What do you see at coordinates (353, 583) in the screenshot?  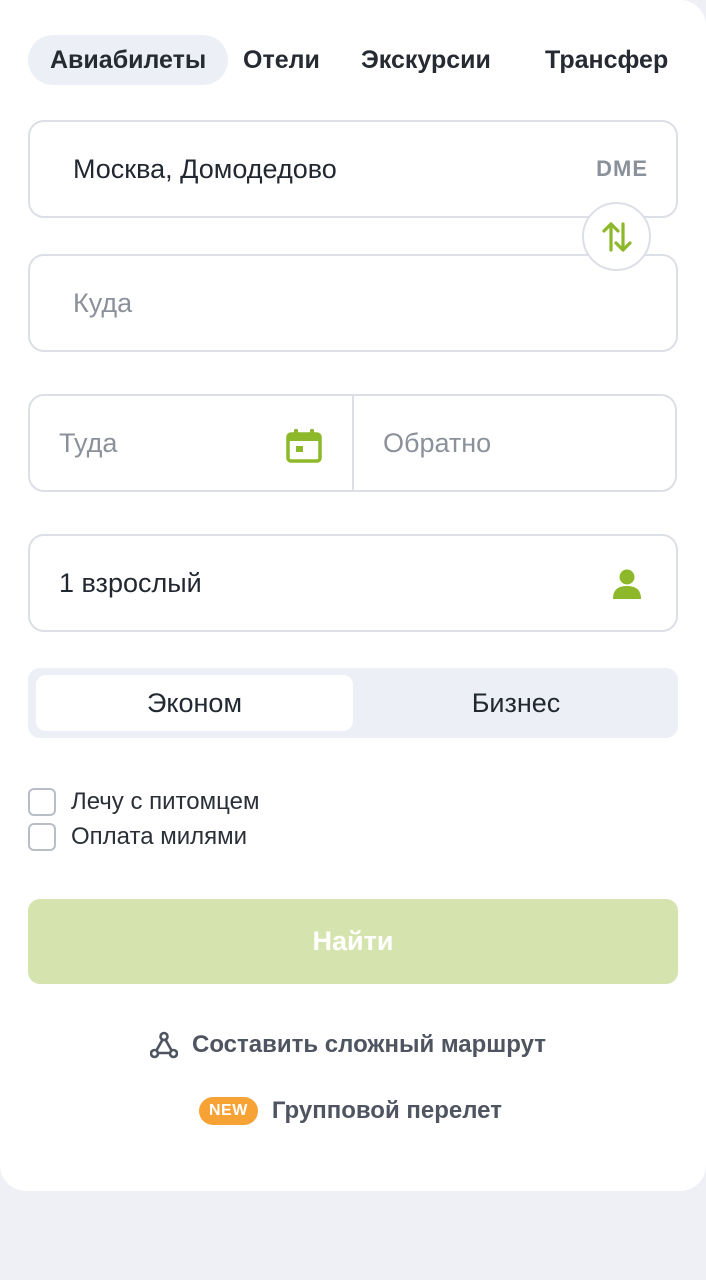 I see `passengers-field: 1 взрослый` at bounding box center [353, 583].